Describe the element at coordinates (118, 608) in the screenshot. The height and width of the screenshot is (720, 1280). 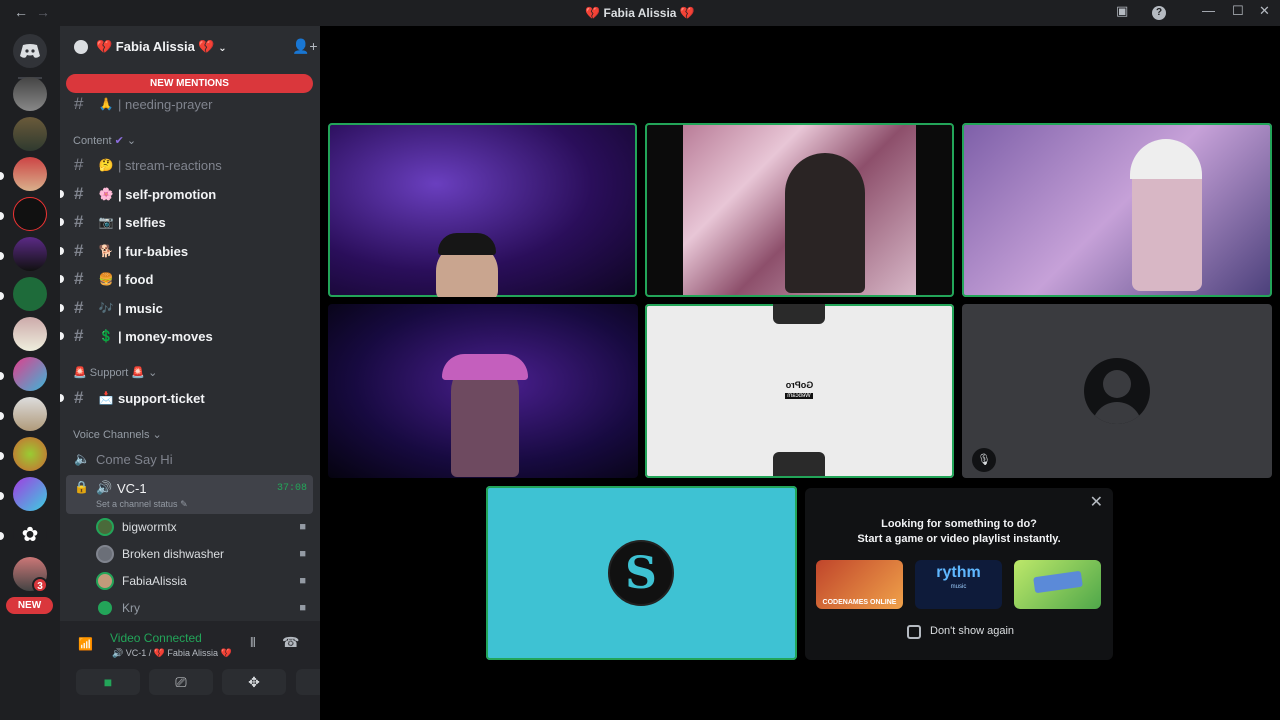
I see `voice-member-kry: Kry` at that location.